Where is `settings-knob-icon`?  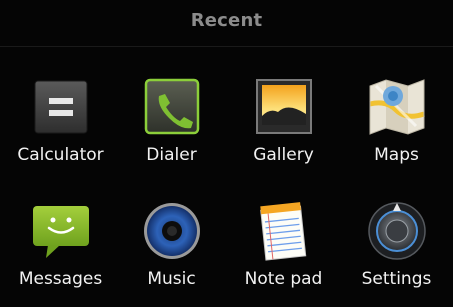 settings-knob-icon is located at coordinates (397, 231).